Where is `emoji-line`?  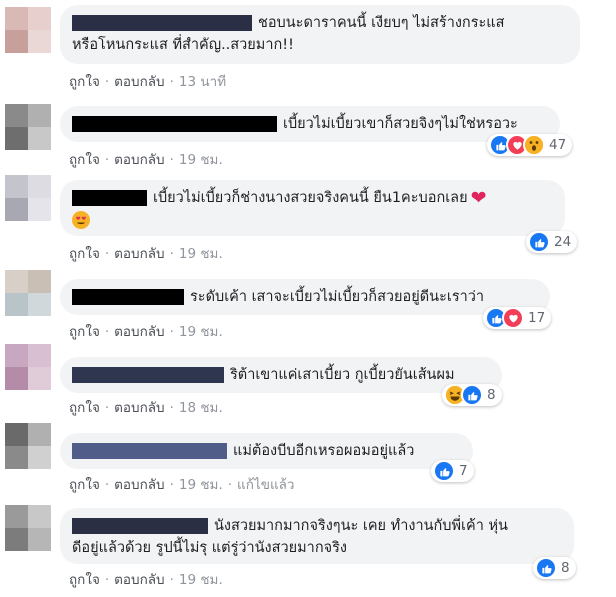
emoji-line is located at coordinates (312, 220).